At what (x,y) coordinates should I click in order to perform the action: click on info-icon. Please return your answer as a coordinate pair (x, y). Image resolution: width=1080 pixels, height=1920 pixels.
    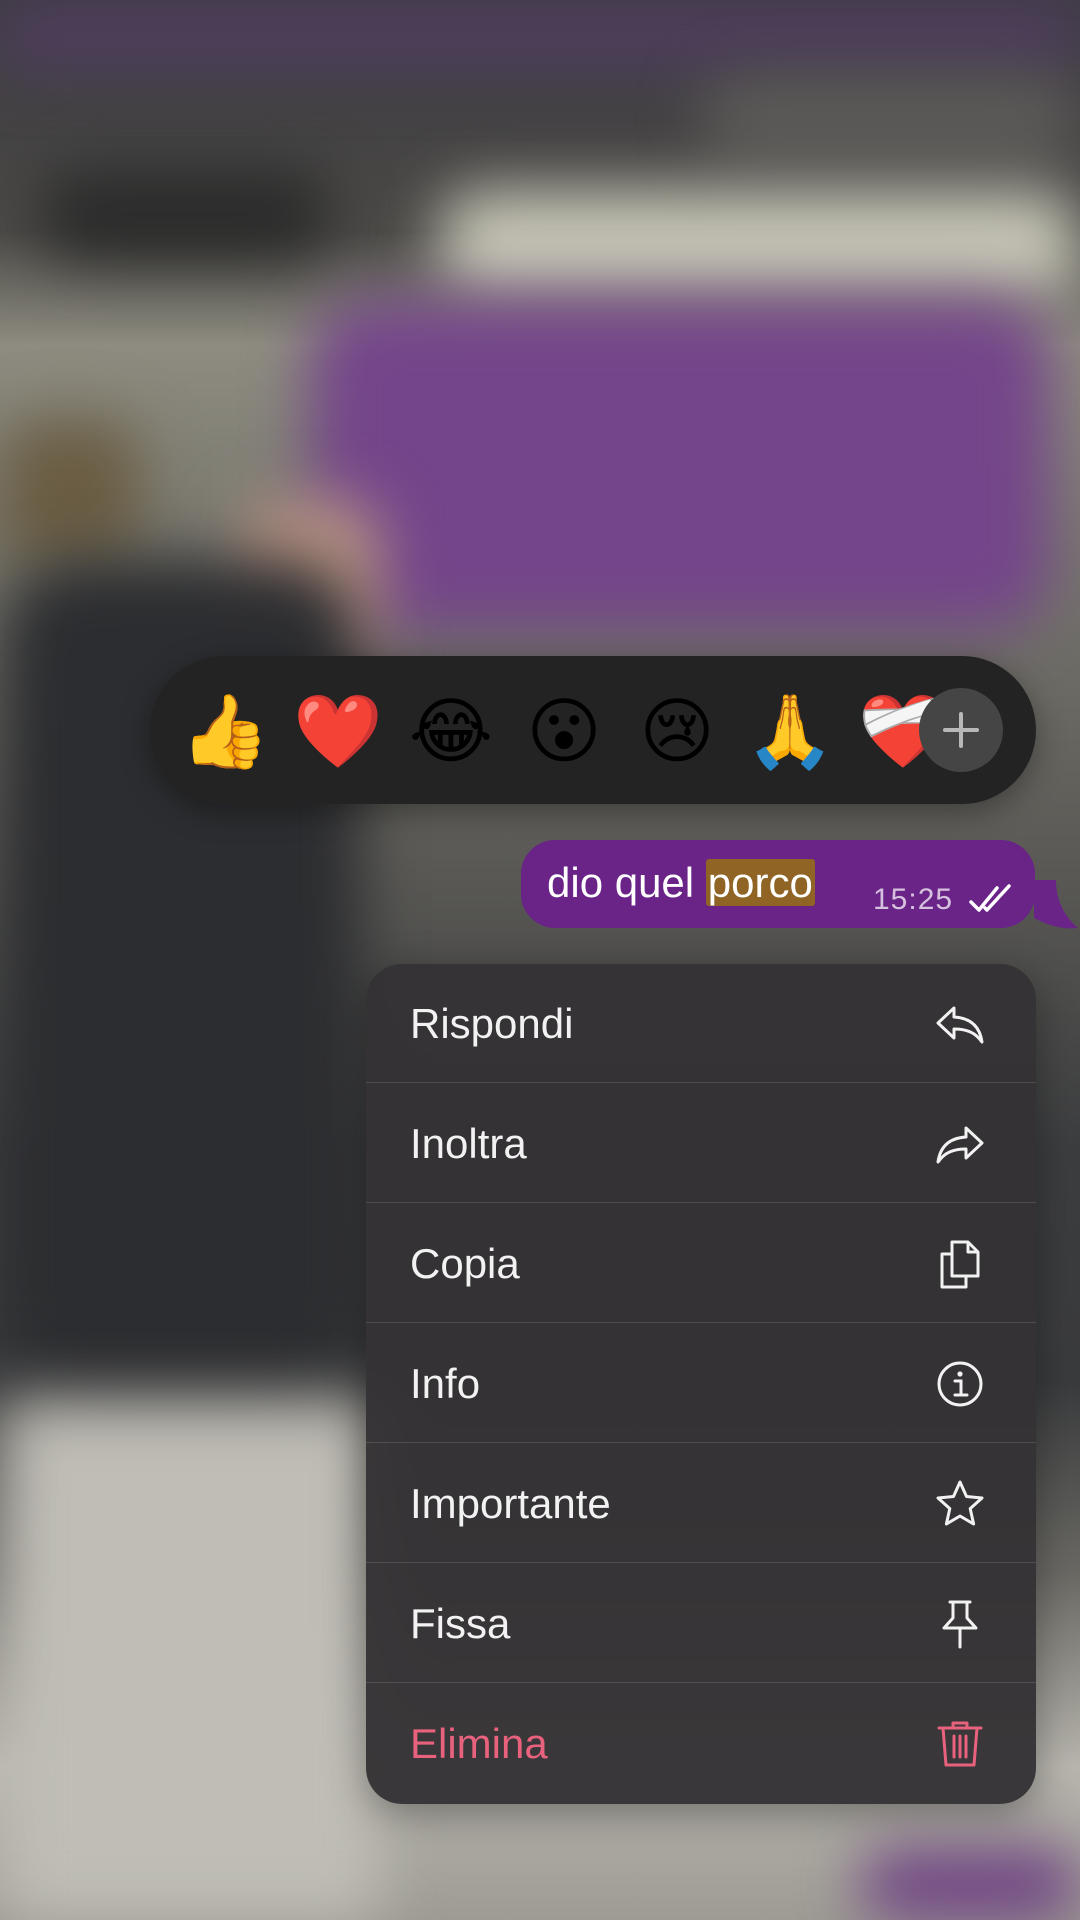
    Looking at the image, I should click on (960, 1384).